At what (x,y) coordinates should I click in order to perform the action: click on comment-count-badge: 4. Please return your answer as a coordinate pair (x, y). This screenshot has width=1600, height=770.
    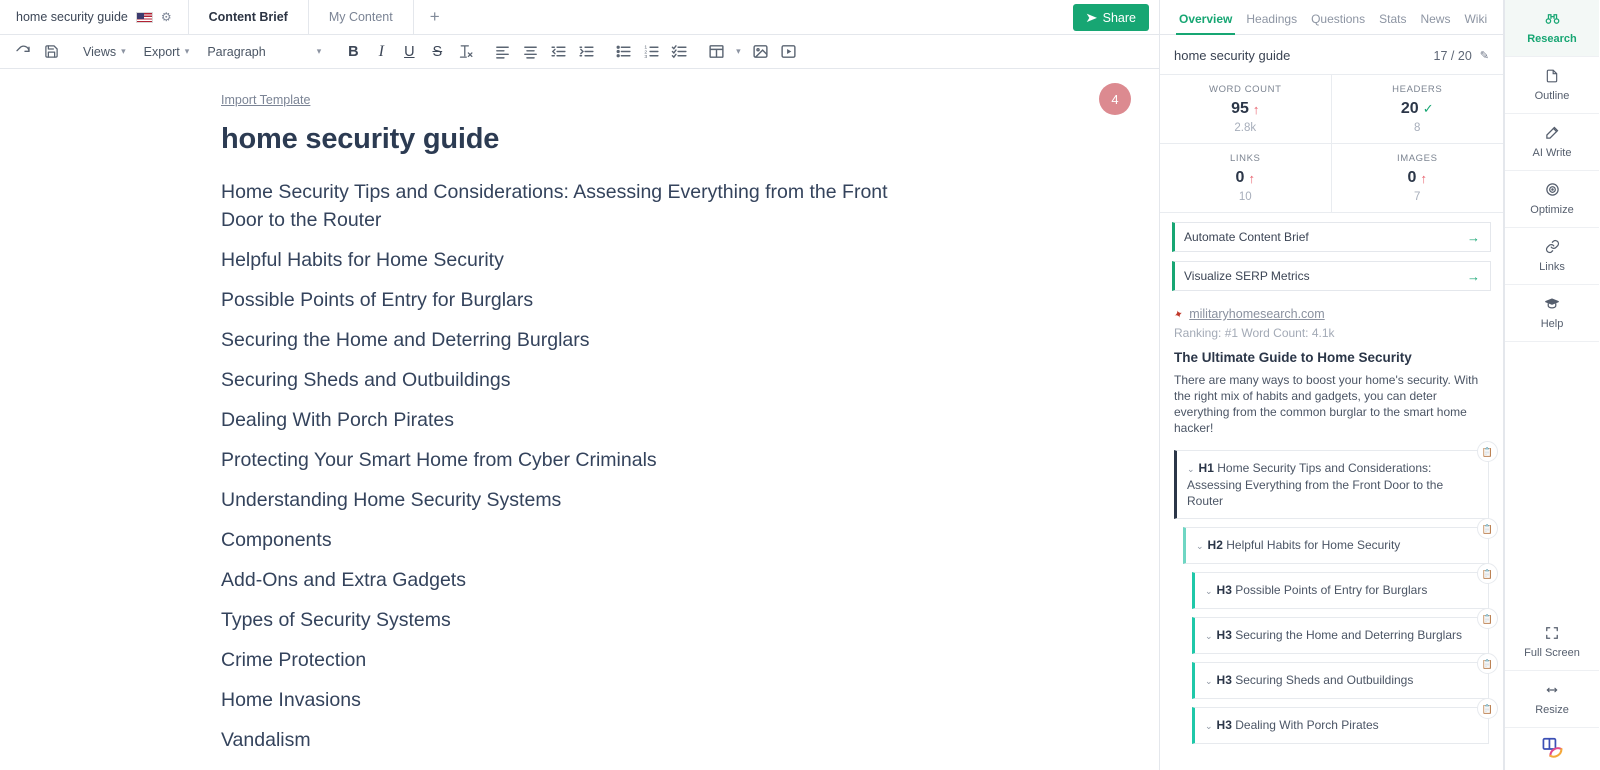
    Looking at the image, I should click on (1115, 99).